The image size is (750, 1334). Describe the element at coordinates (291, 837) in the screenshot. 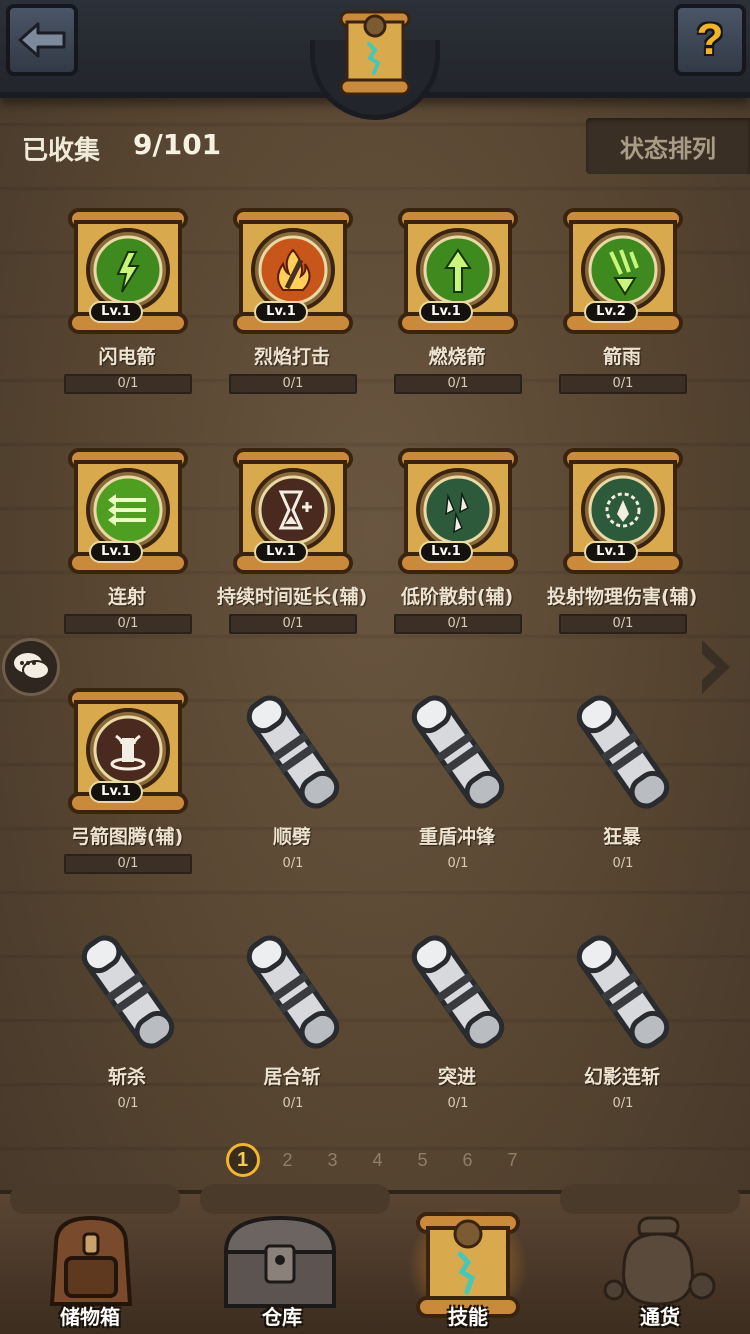

I see `skill-name: 顺劈` at that location.